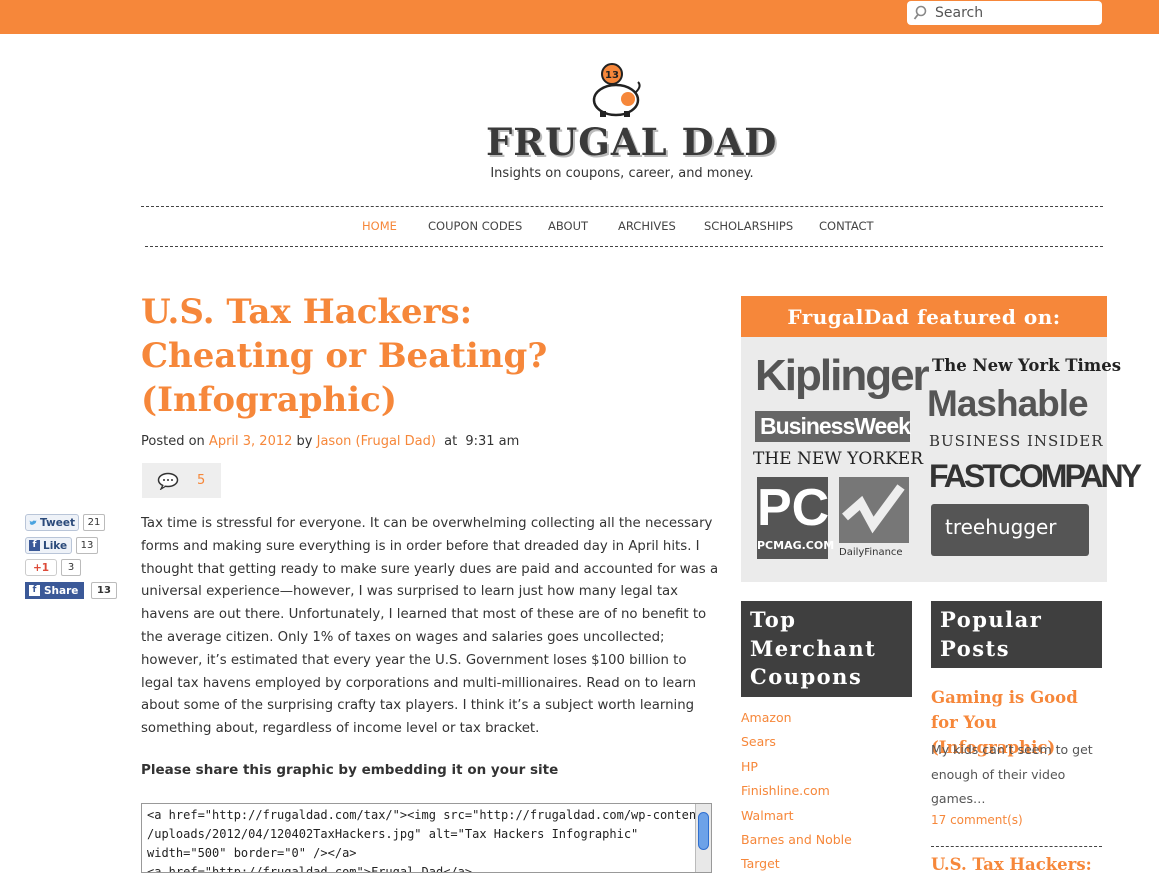 Image resolution: width=1159 pixels, height=877 pixels. Describe the element at coordinates (252, 853) in the screenshot. I see `embed-line: width="500" border="0" /></a>` at that location.